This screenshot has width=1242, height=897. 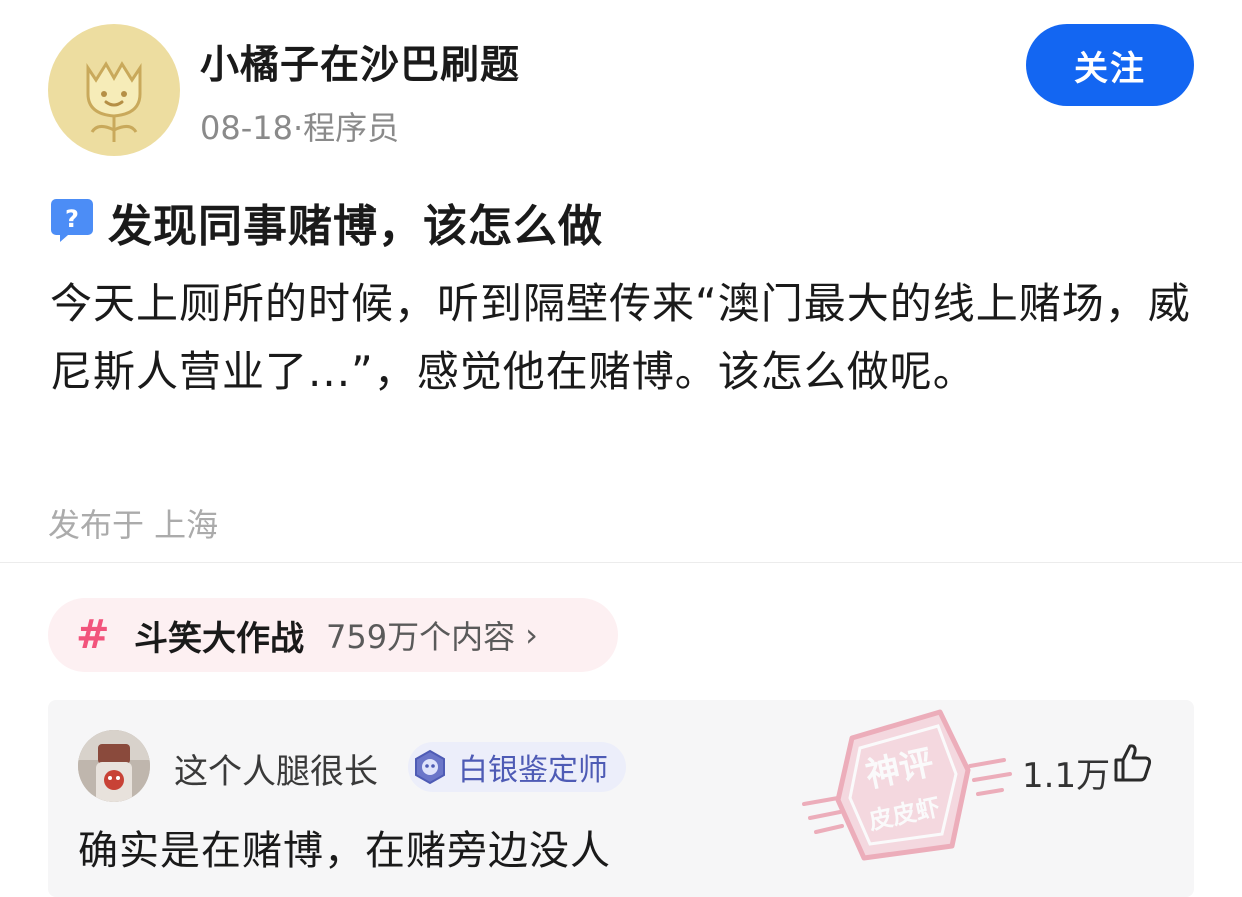 I want to click on topic-tag: # 斗笑大作战 759万个内容 ›, so click(x=333, y=635).